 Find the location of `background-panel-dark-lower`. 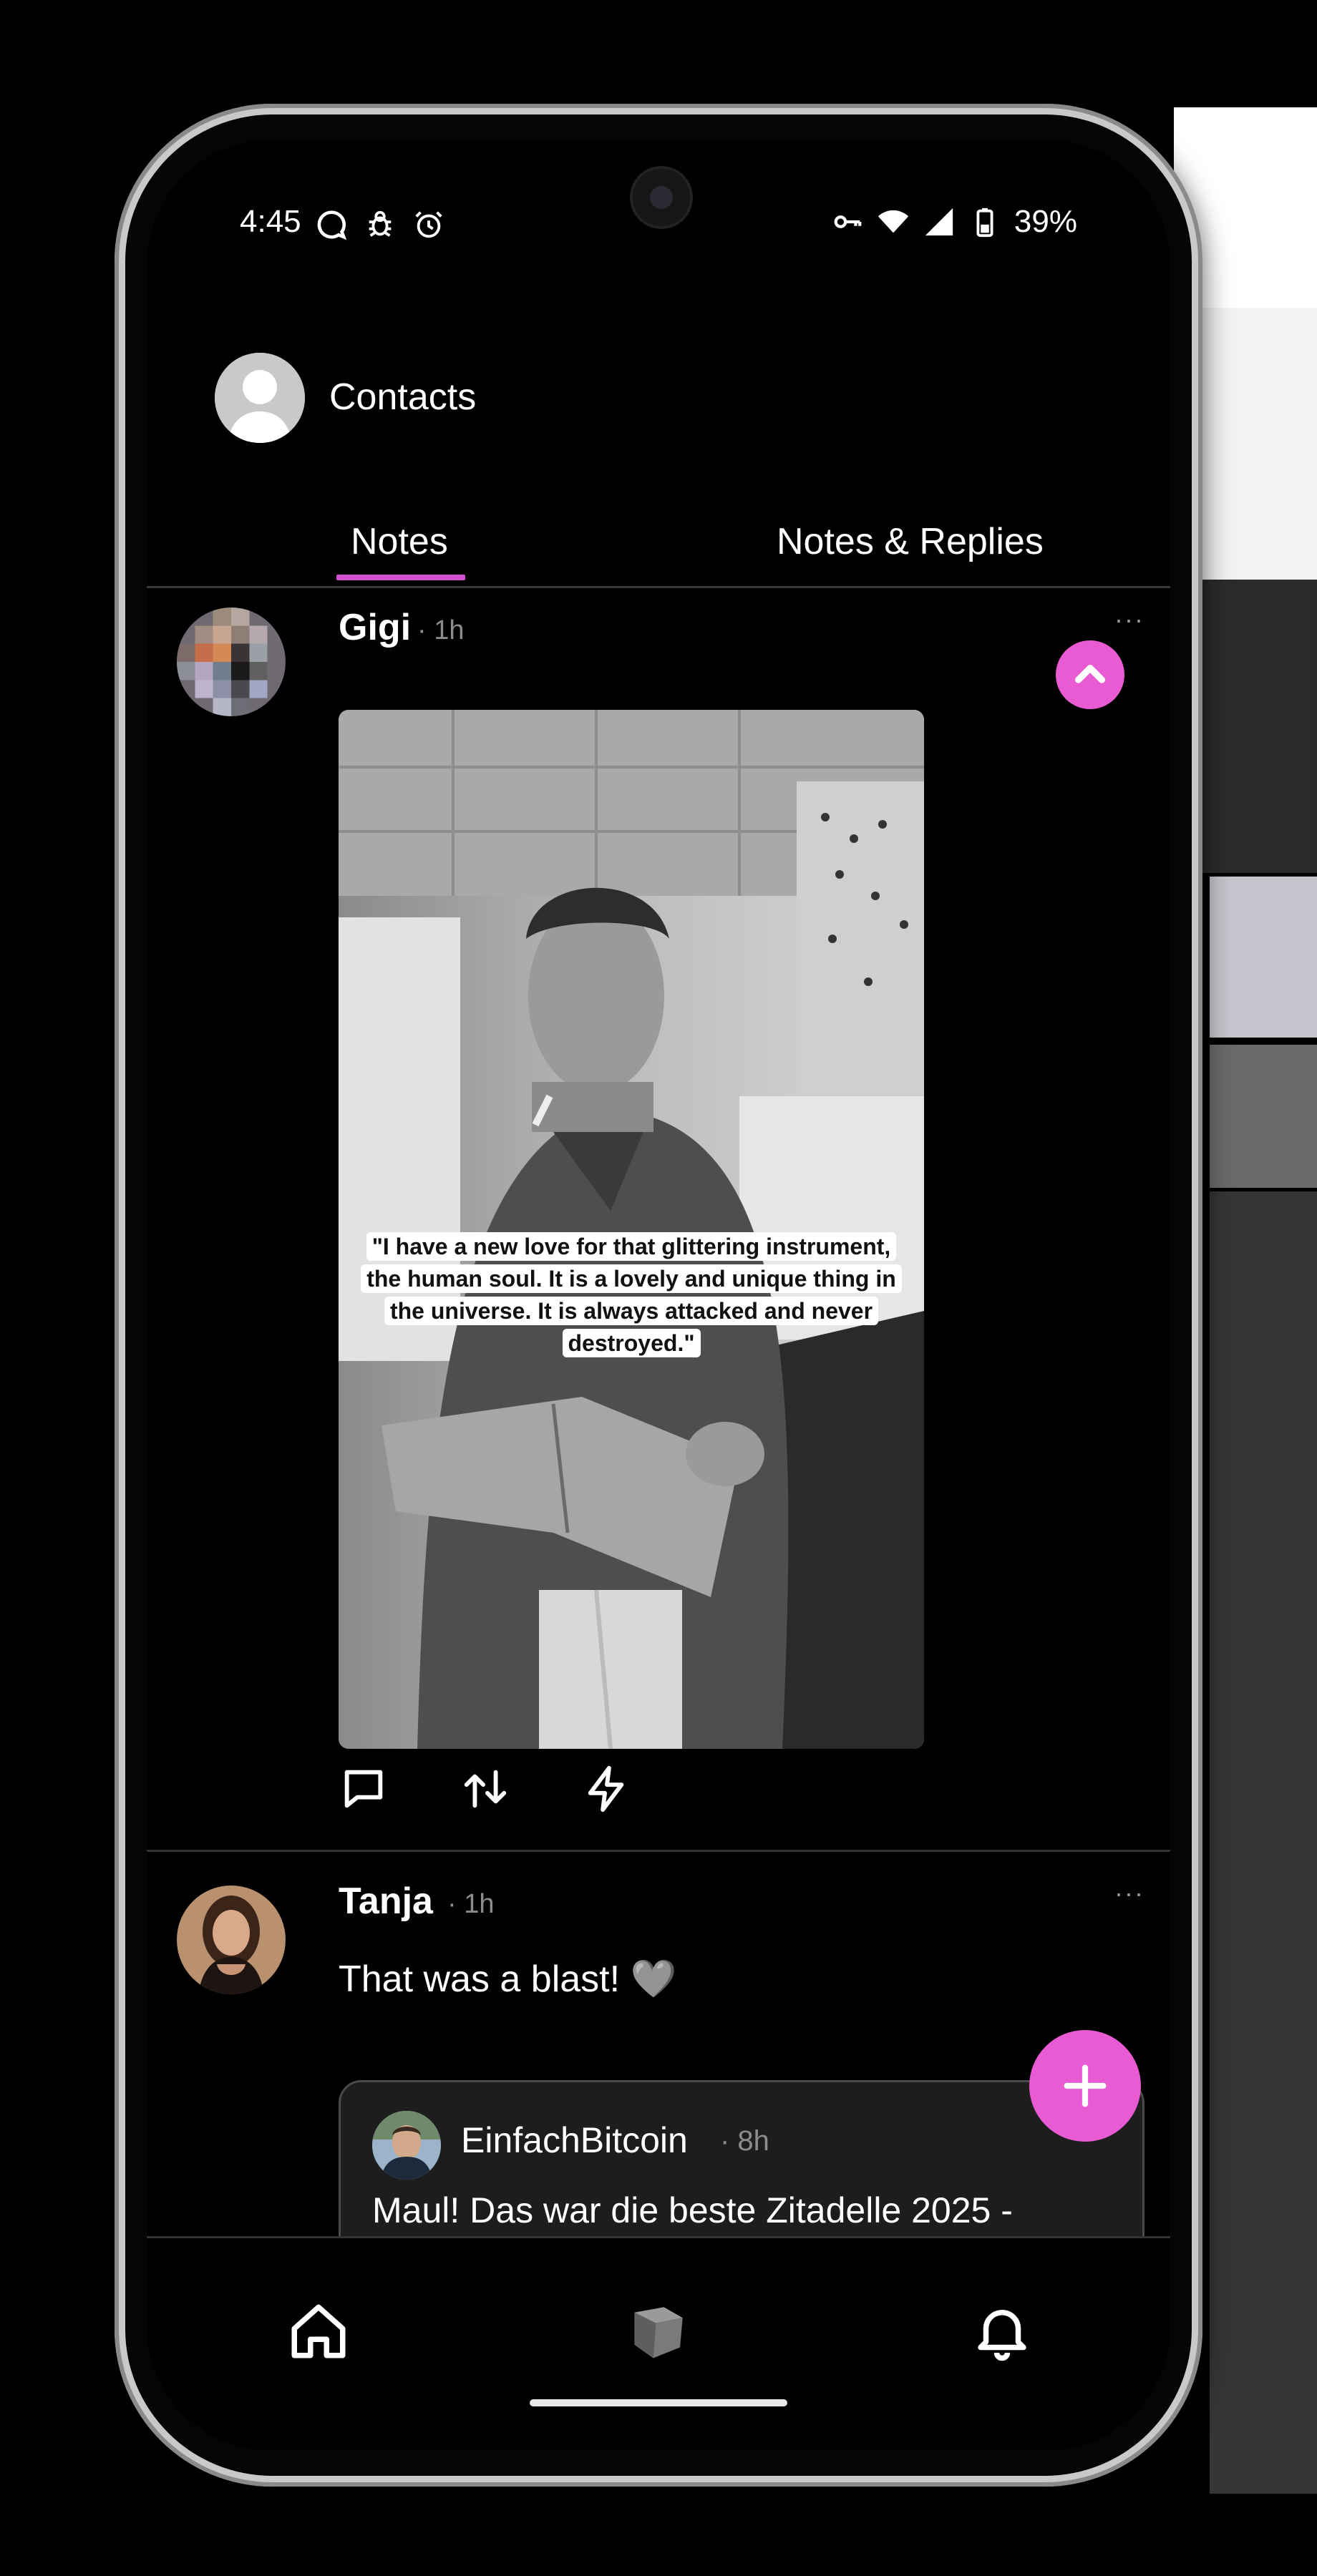

background-panel-dark-lower is located at coordinates (1263, 1842).